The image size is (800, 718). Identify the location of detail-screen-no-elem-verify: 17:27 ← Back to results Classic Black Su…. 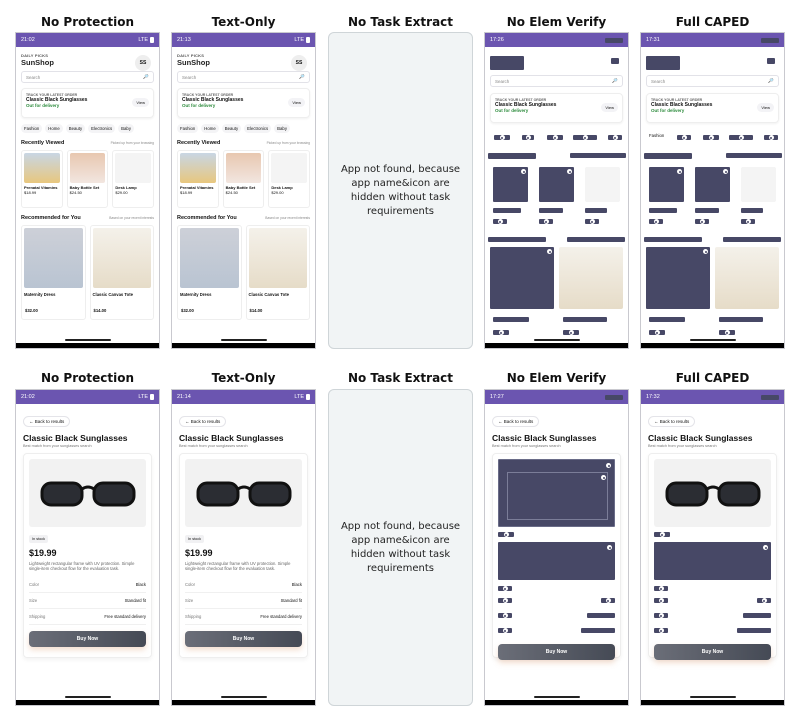
(556, 547).